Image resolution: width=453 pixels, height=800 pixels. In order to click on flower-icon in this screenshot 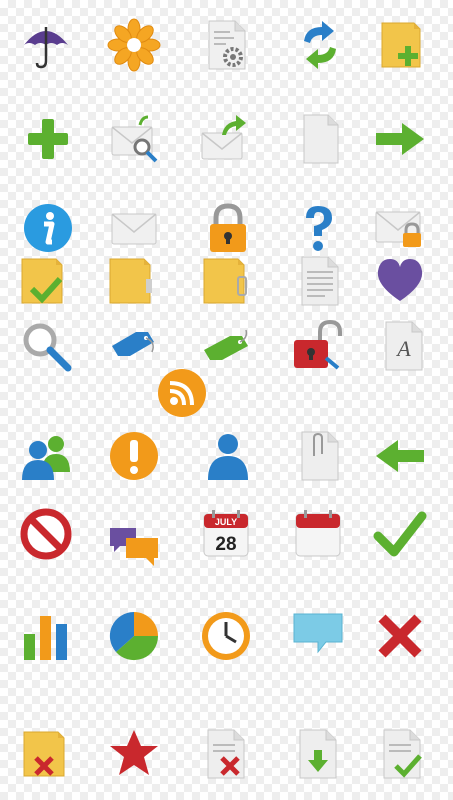, I will do `click(134, 45)`.